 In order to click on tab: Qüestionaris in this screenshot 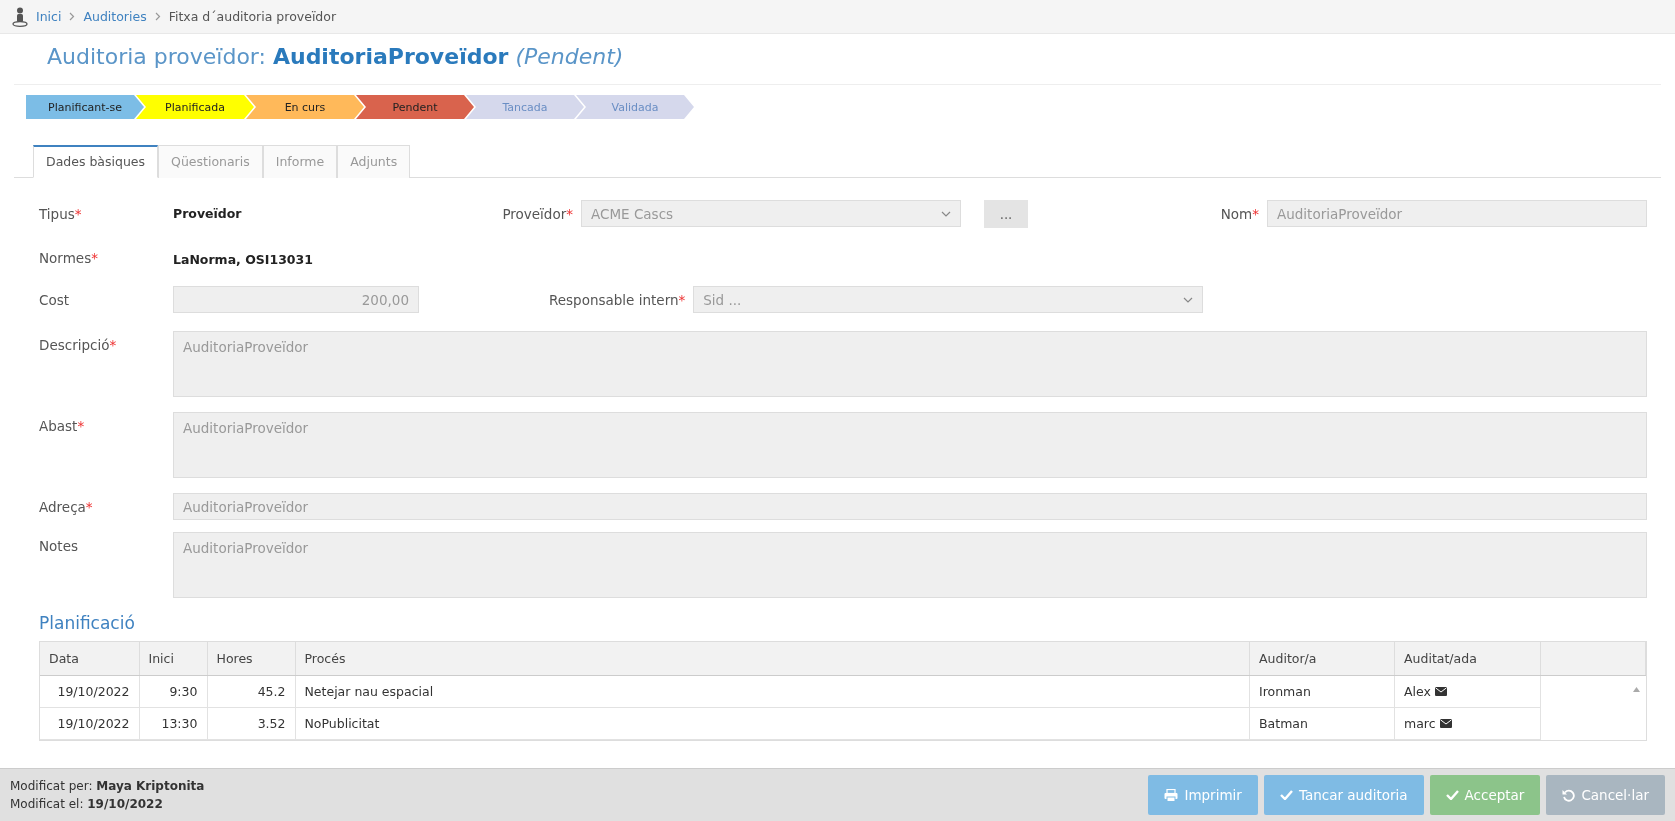, I will do `click(210, 161)`.